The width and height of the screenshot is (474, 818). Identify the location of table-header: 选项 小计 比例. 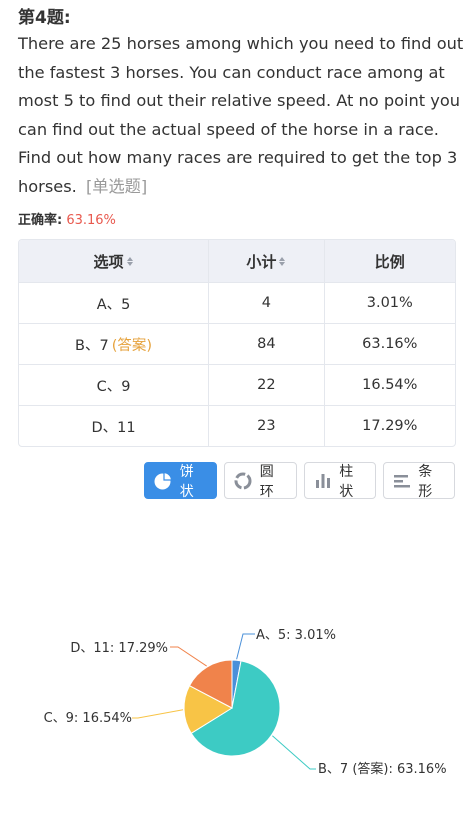
(237, 261).